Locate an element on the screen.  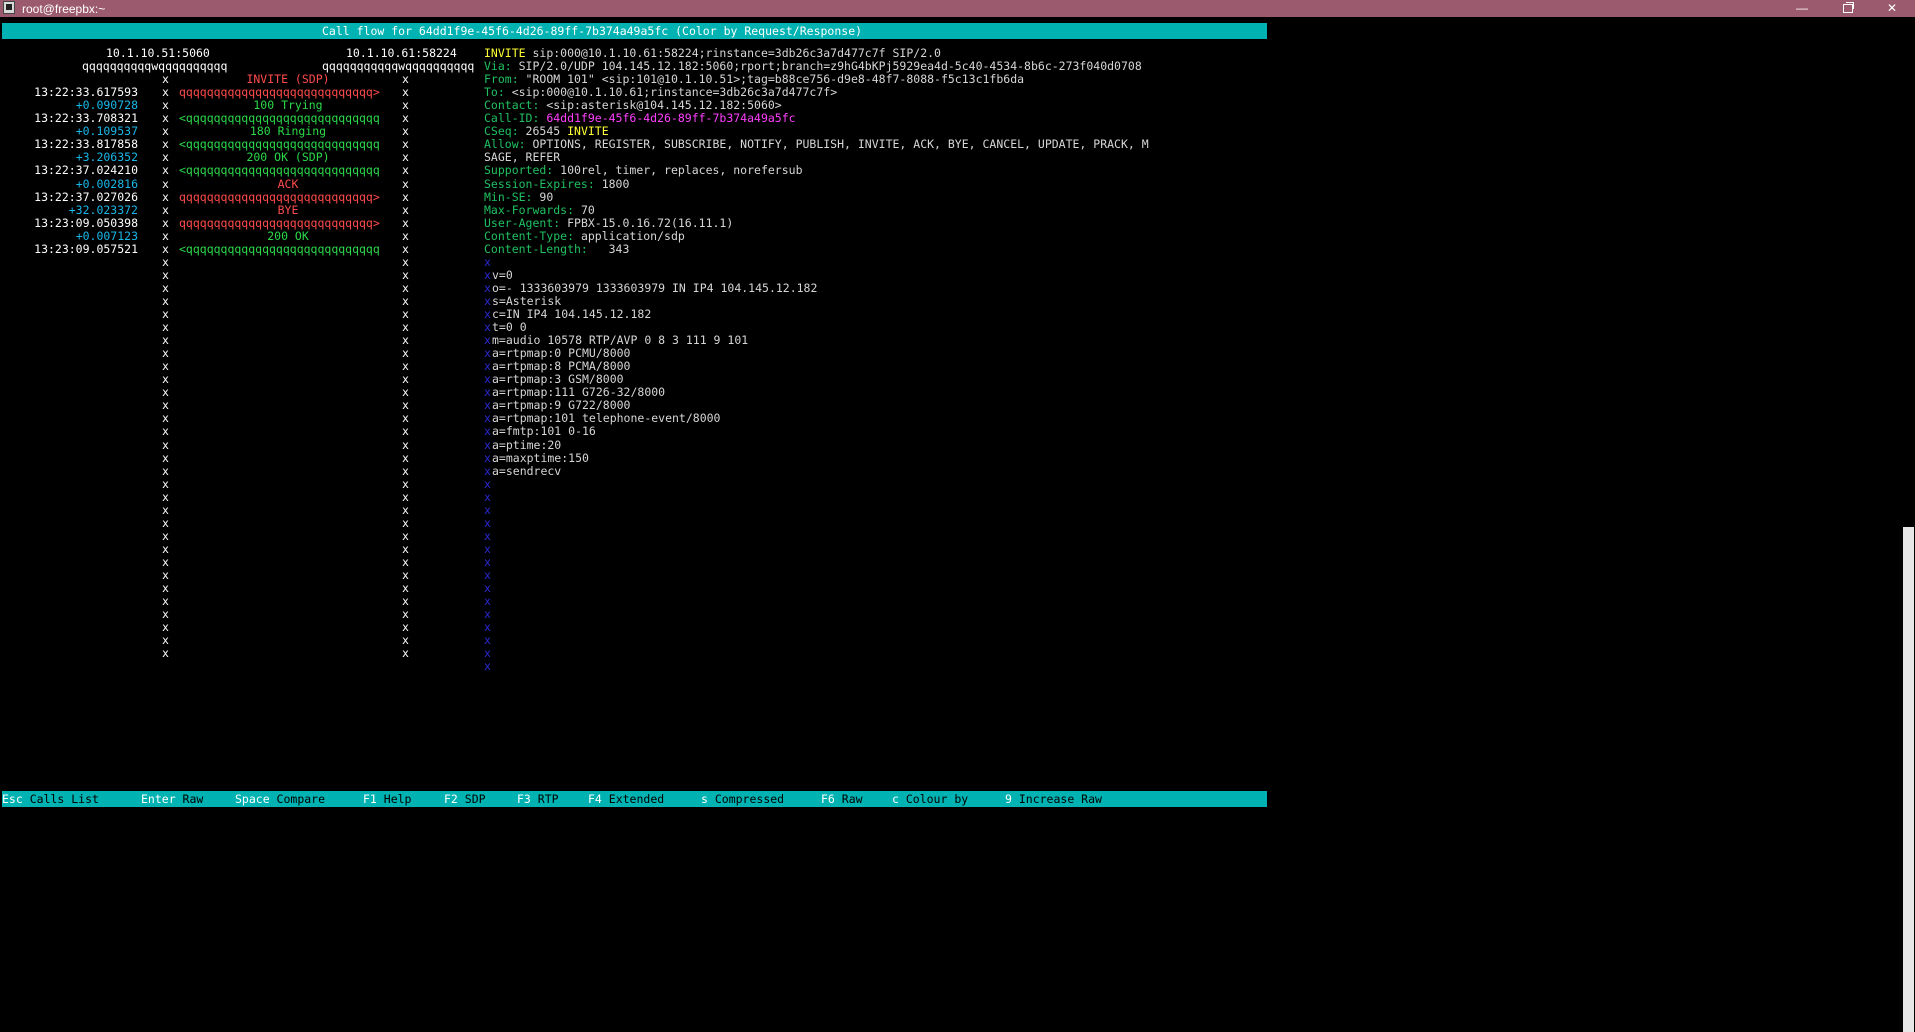
shortcut-item: F1 Help is located at coordinates (387, 799).